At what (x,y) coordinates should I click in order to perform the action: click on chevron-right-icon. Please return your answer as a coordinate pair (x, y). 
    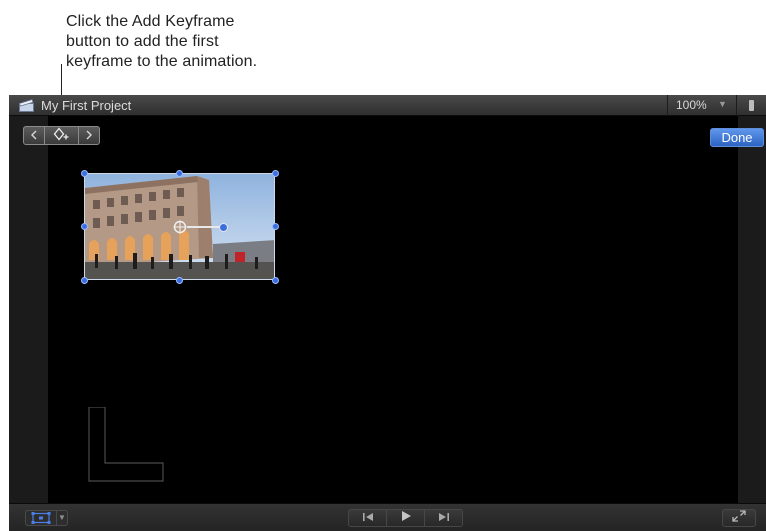
    Looking at the image, I should click on (89, 136).